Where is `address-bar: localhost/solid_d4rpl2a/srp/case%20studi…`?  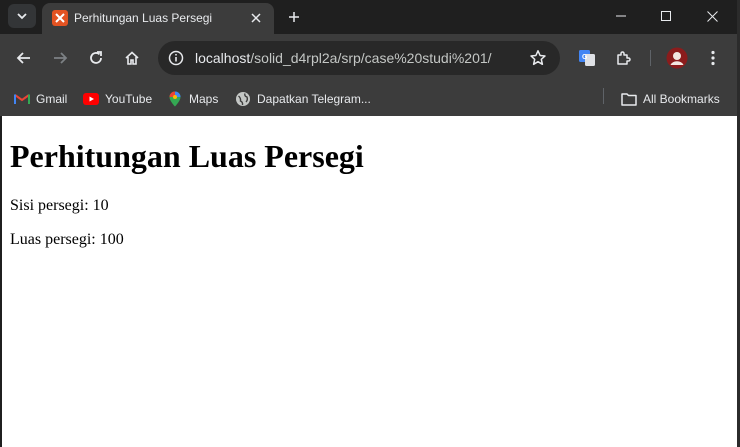 address-bar: localhost/solid_d4rpl2a/srp/case%20studi… is located at coordinates (359, 58).